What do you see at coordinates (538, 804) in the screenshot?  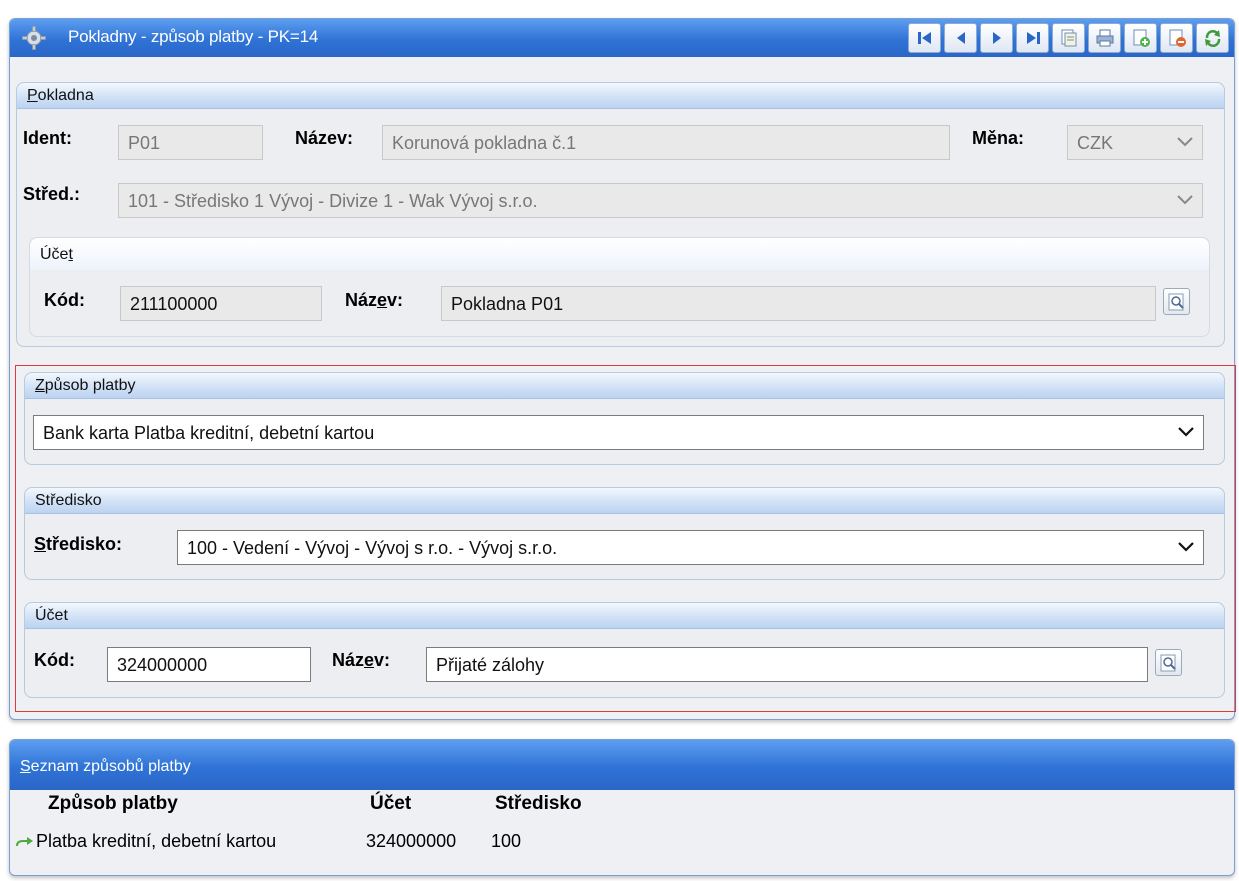 I see `column-header-stredisko: Středisko` at bounding box center [538, 804].